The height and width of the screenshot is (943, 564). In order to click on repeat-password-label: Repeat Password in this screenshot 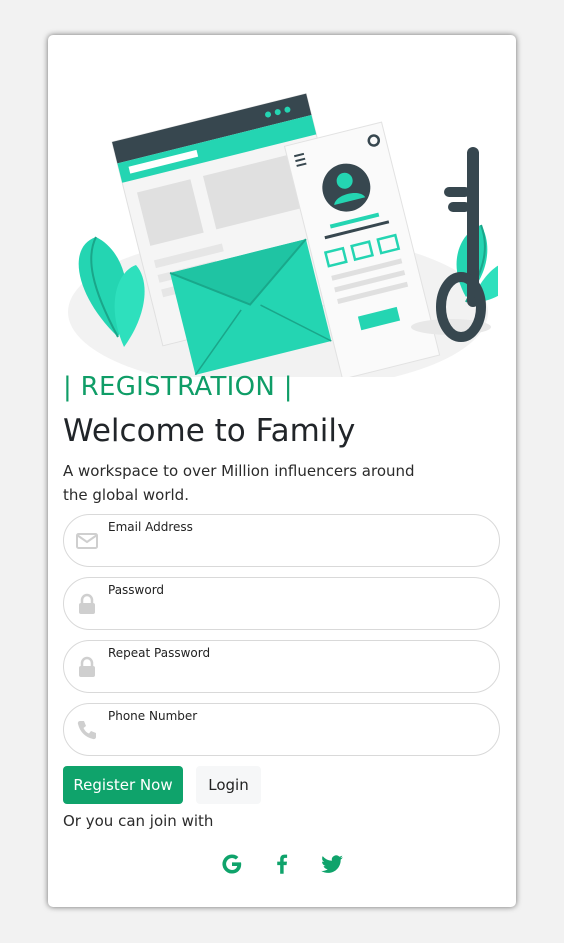, I will do `click(159, 653)`.